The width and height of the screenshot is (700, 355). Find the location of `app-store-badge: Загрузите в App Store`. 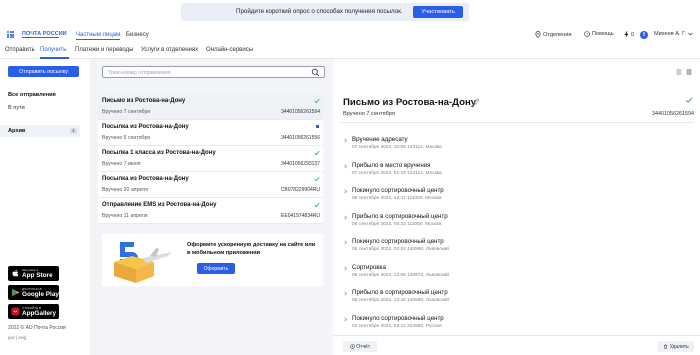

app-store-badge: Загрузите в App Store is located at coordinates (33, 273).